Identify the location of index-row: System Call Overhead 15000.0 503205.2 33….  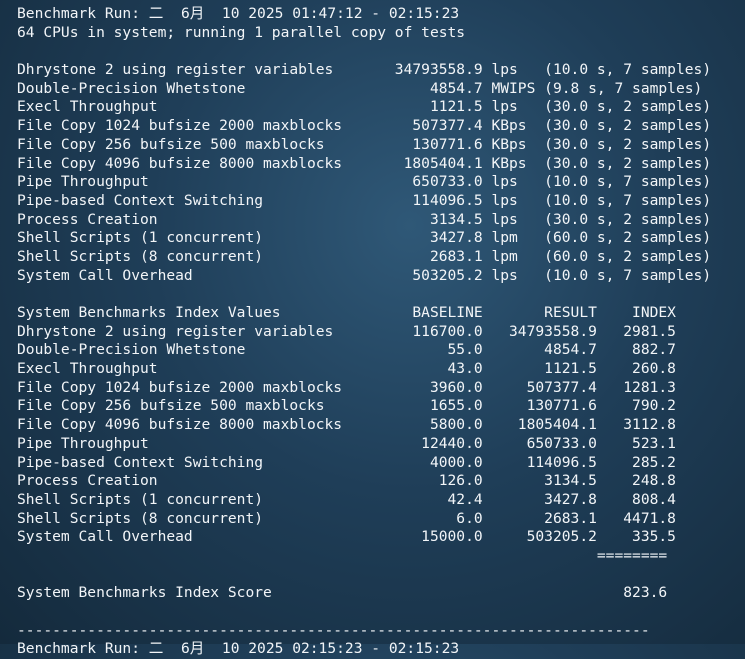
(346, 537).